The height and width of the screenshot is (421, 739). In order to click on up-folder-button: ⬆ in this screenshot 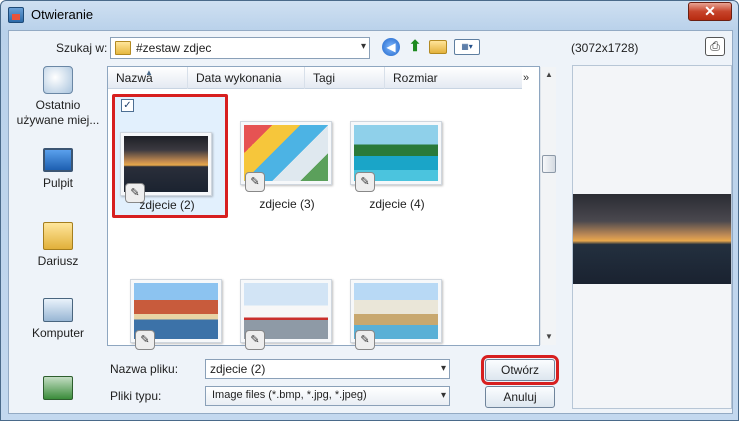, I will do `click(415, 47)`.